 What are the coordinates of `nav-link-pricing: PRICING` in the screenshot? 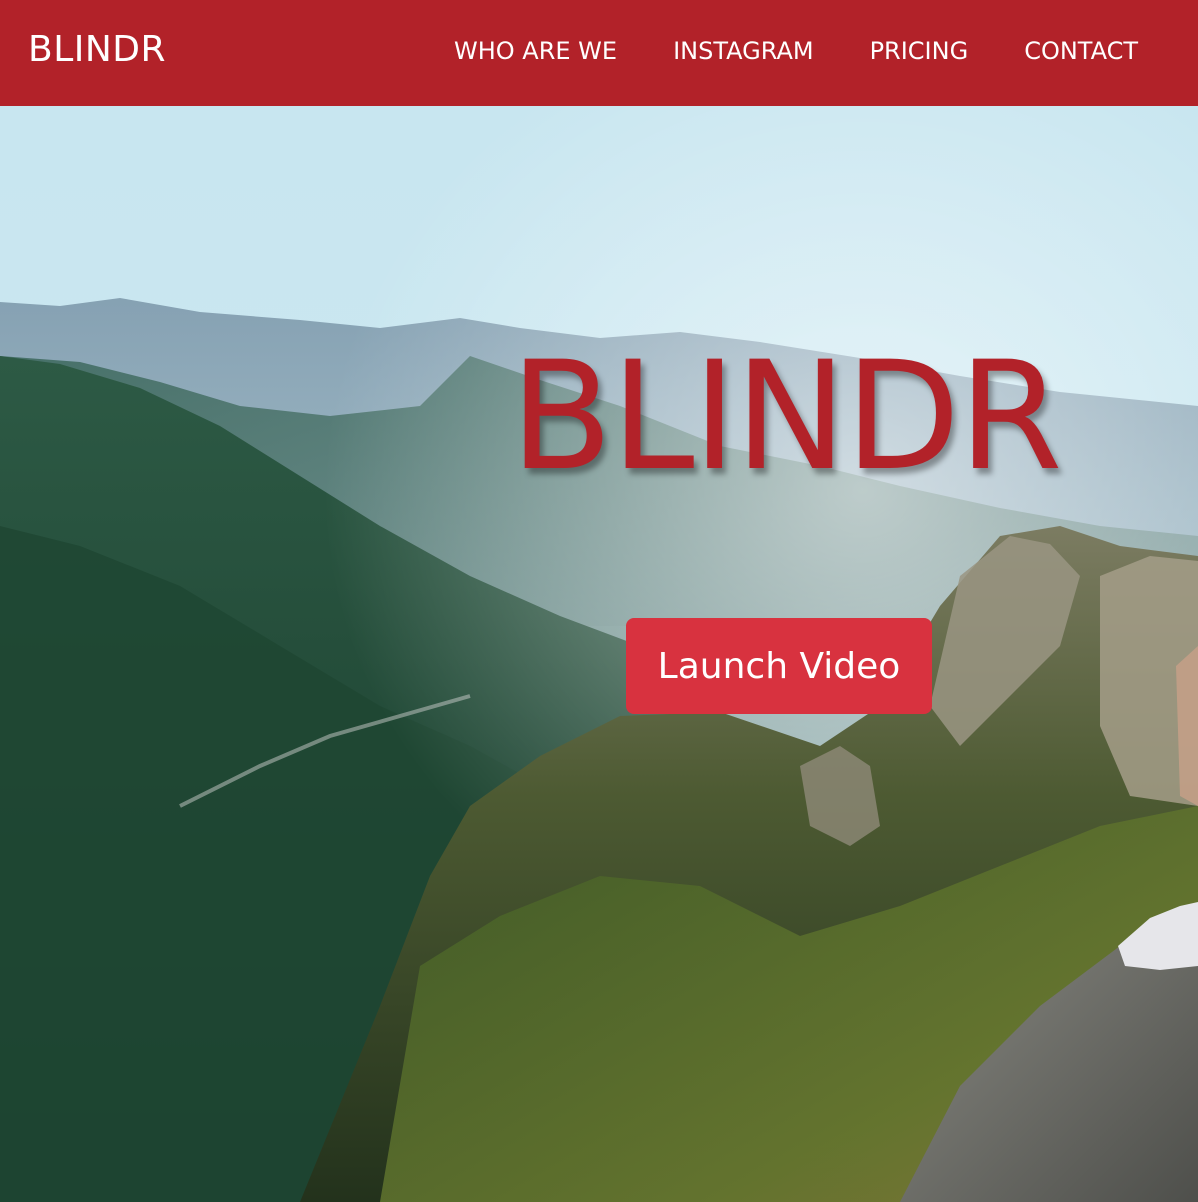 It's located at (919, 51).